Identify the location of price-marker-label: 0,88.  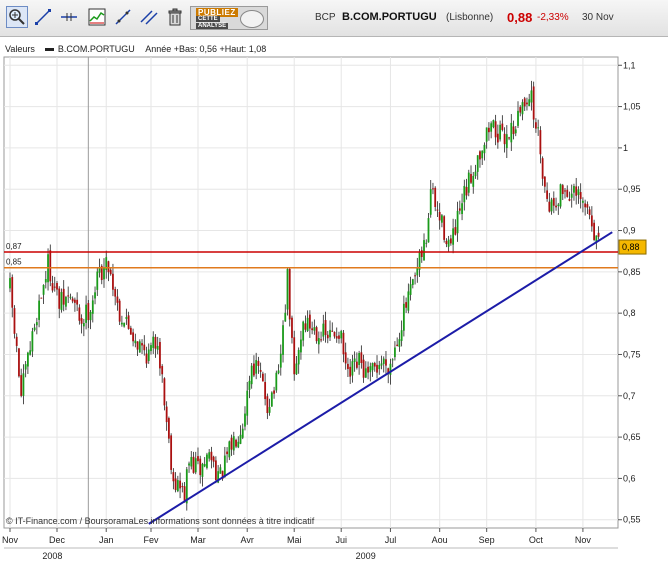
(631, 247).